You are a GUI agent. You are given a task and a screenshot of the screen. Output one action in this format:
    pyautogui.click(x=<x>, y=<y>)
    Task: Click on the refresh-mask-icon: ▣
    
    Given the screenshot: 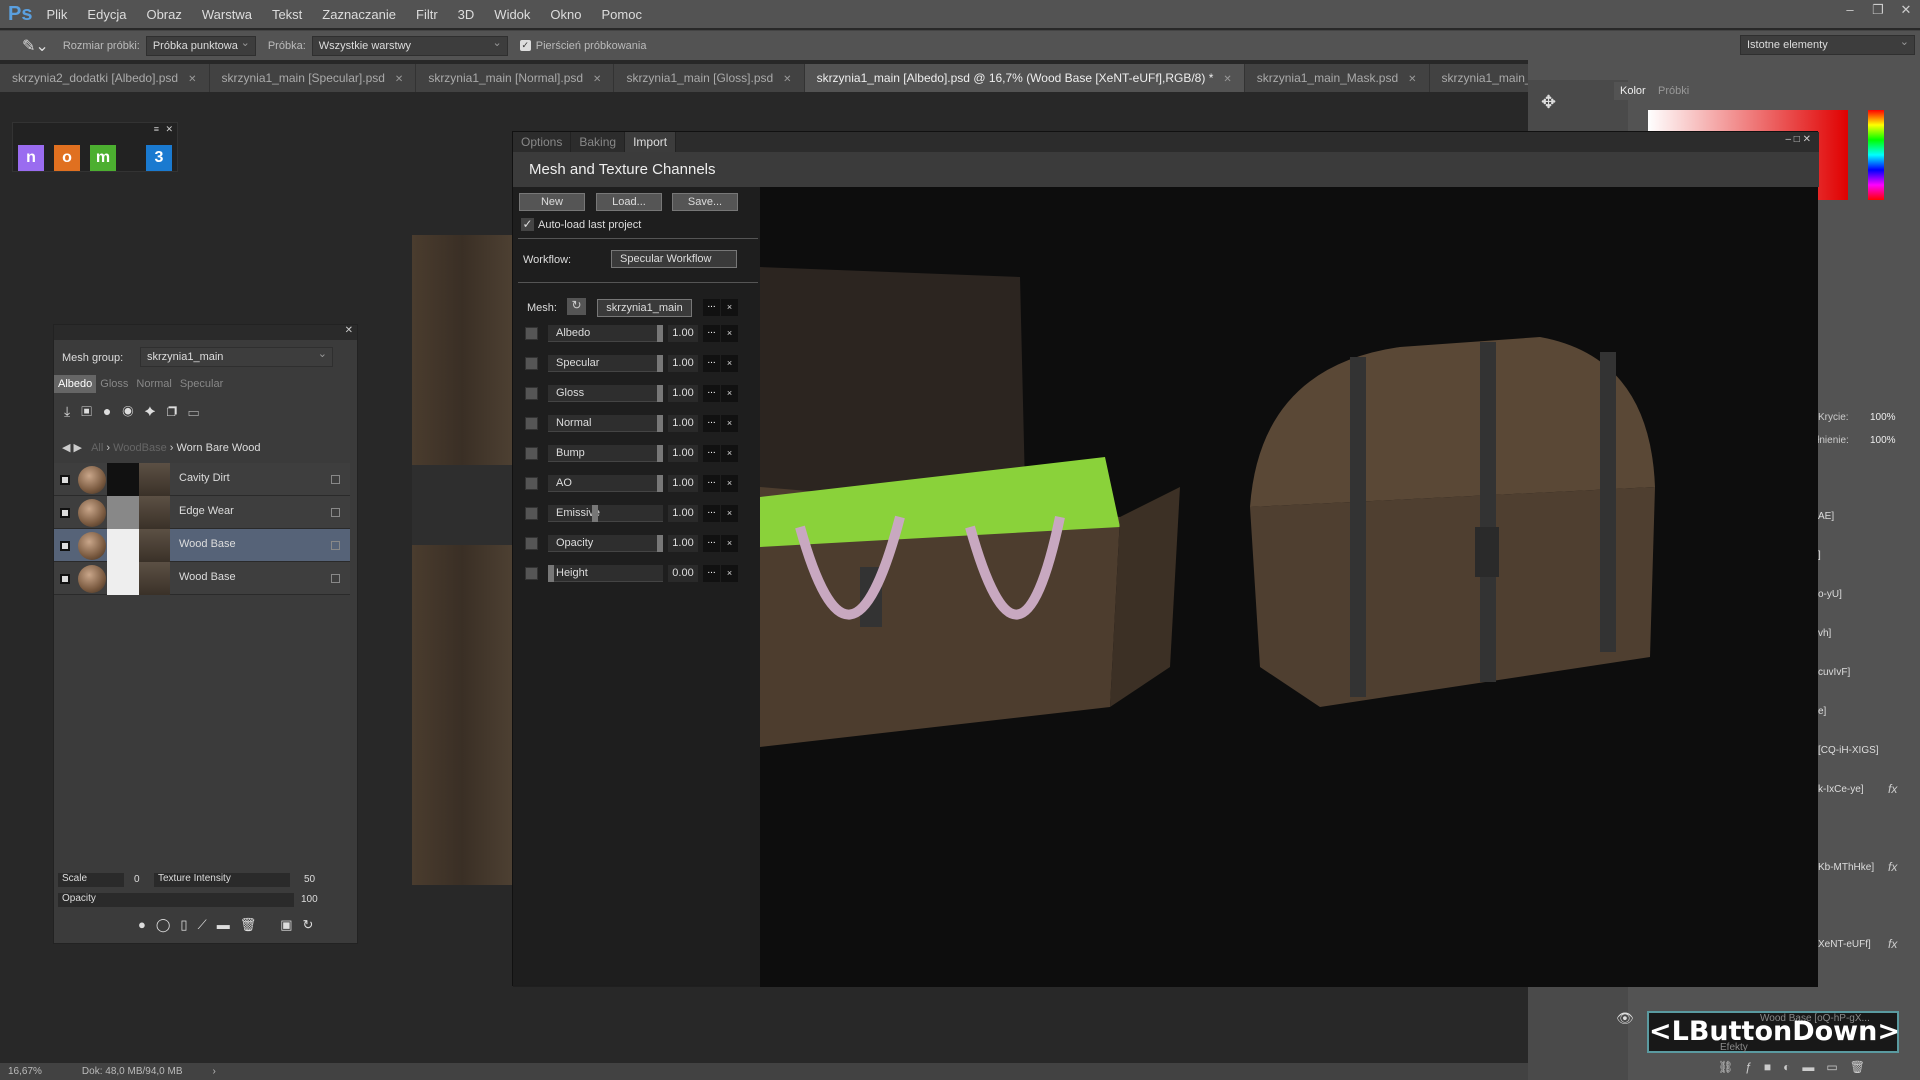 What is the action you would take?
    pyautogui.click(x=92, y=411)
    